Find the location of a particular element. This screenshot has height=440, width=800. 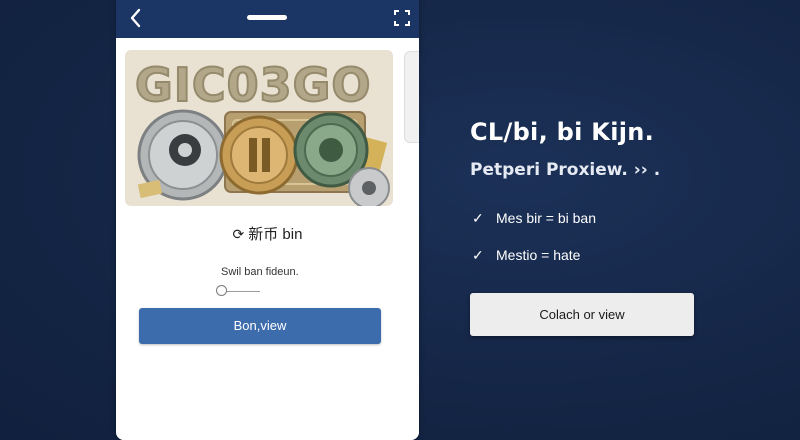

chevron-left-icon is located at coordinates (135, 18).